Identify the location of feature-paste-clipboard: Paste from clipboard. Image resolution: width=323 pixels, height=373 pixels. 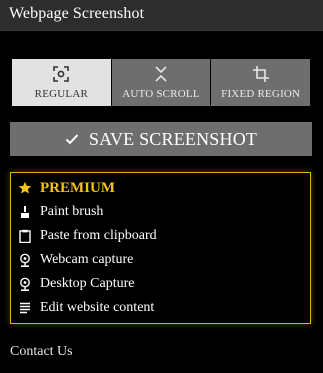
(87, 236).